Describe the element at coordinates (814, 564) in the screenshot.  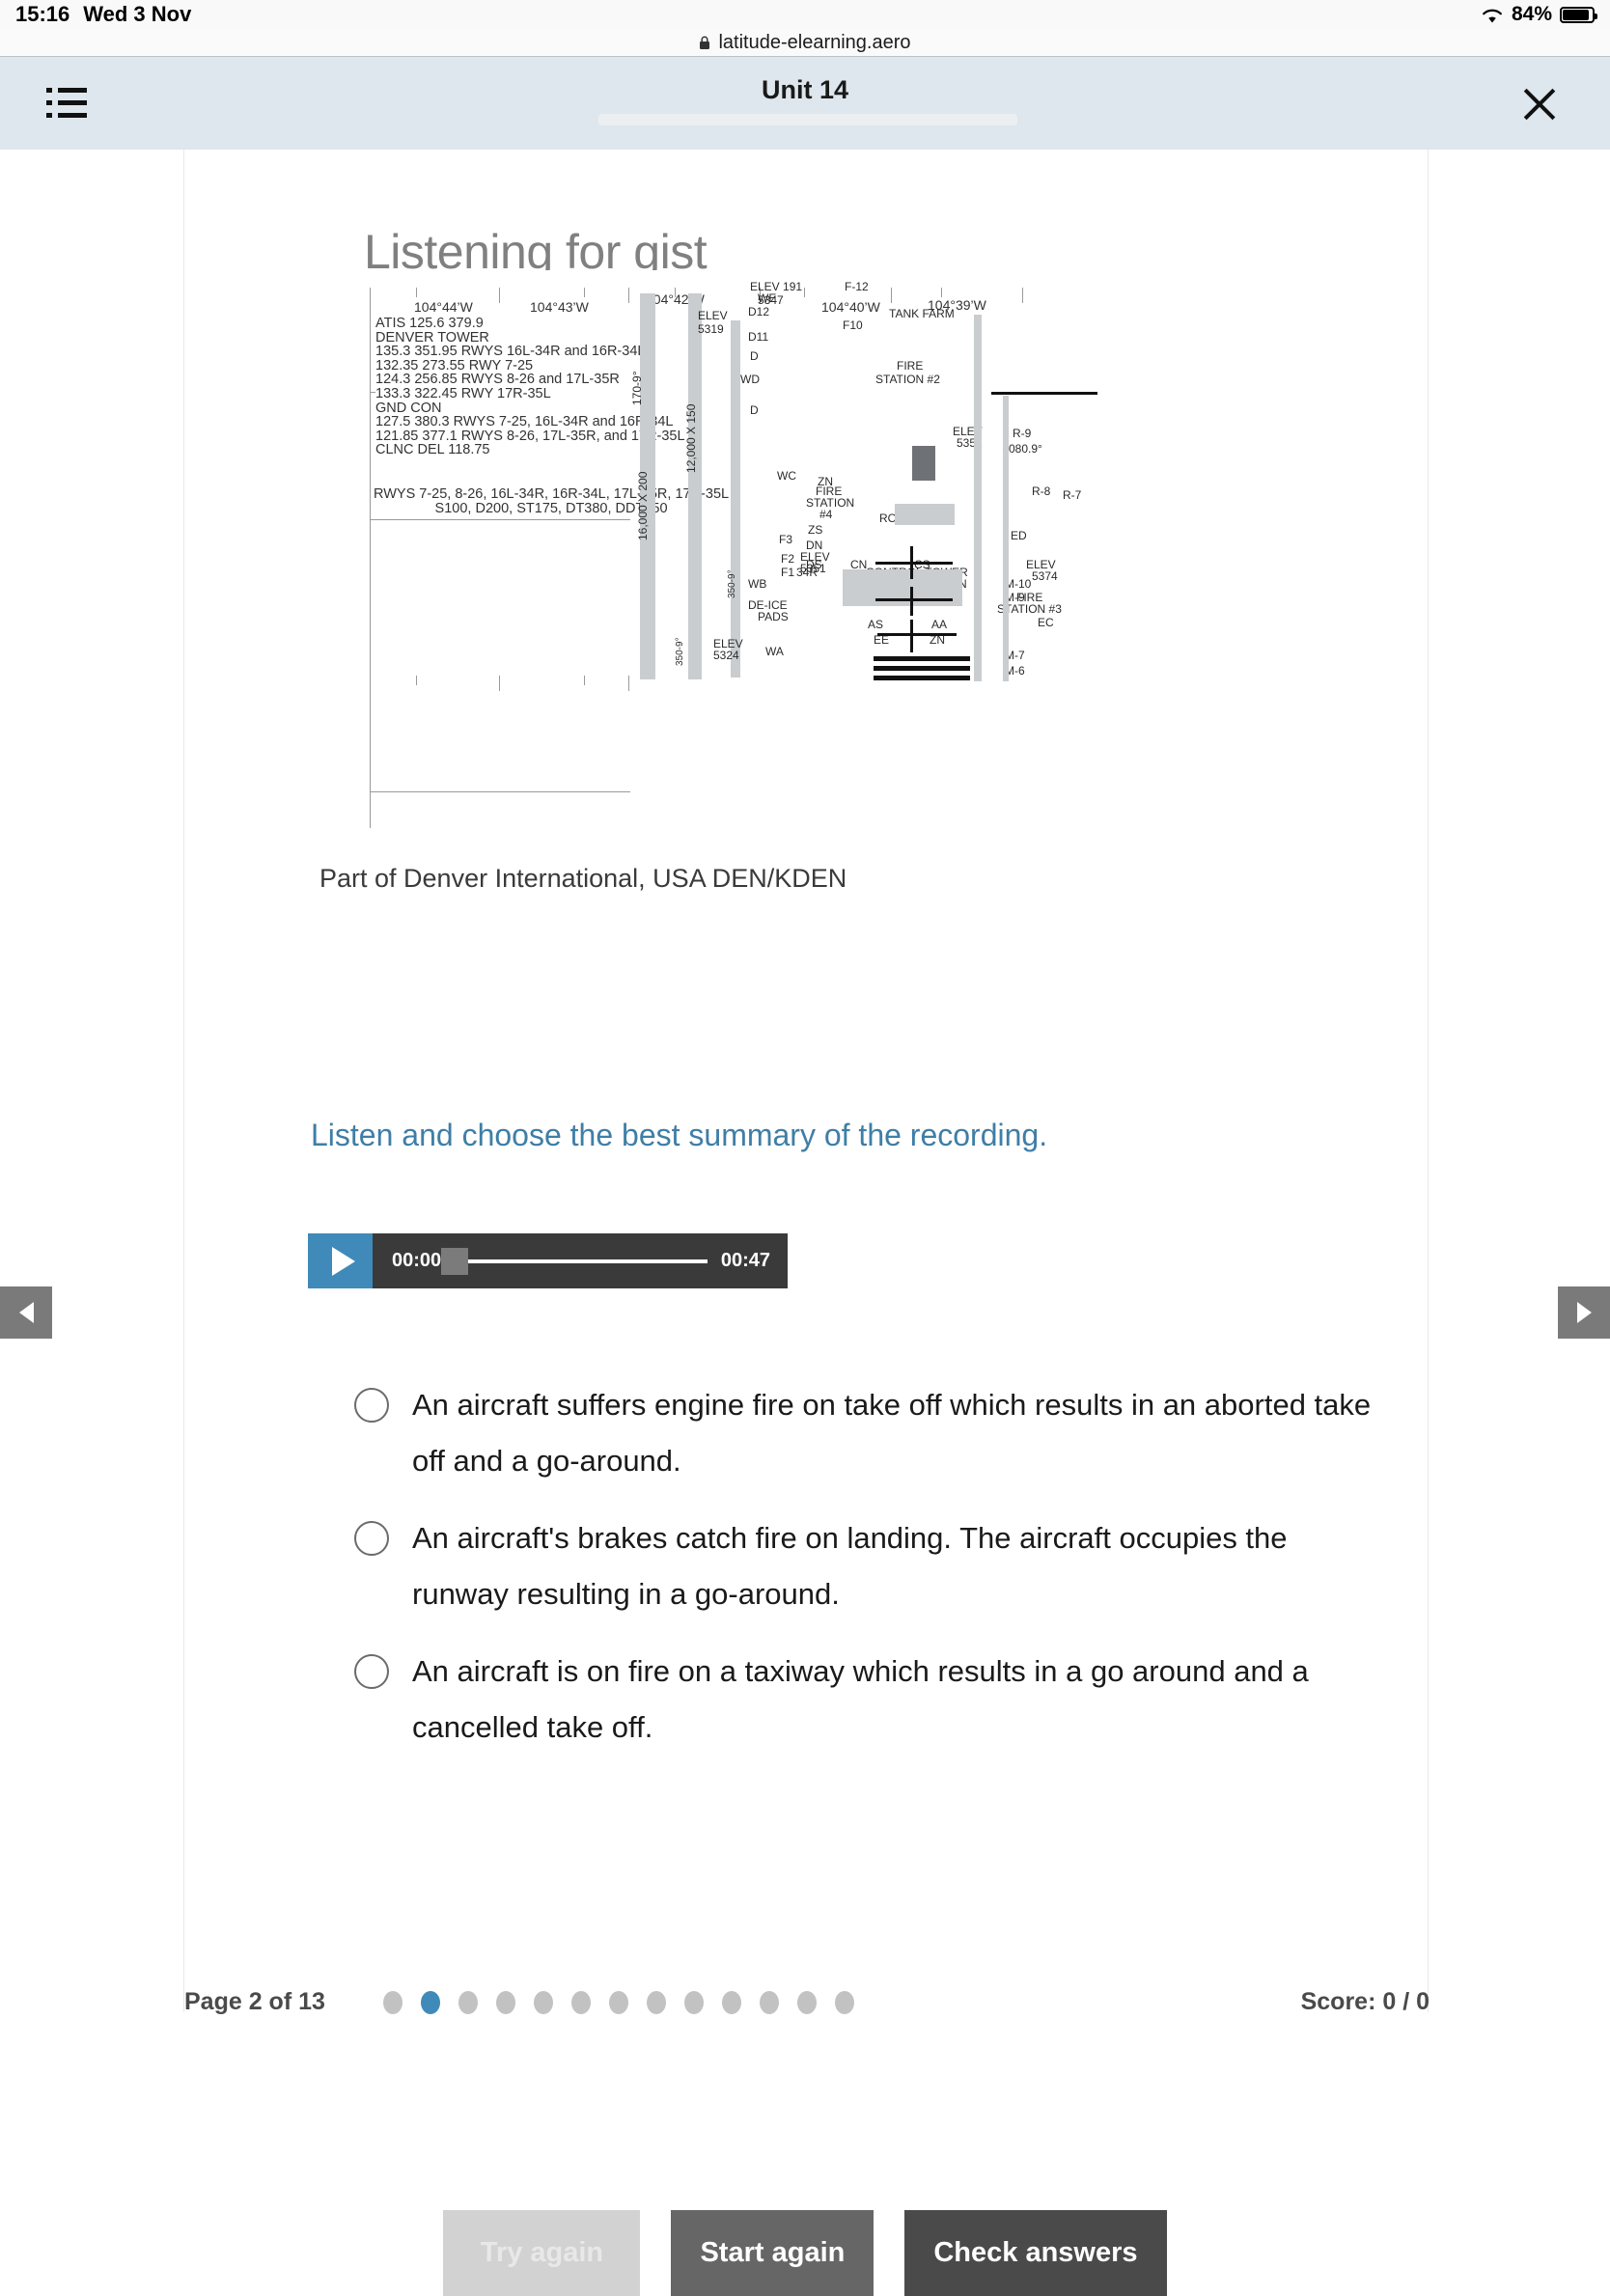
I see `taxiway-label: DS` at that location.